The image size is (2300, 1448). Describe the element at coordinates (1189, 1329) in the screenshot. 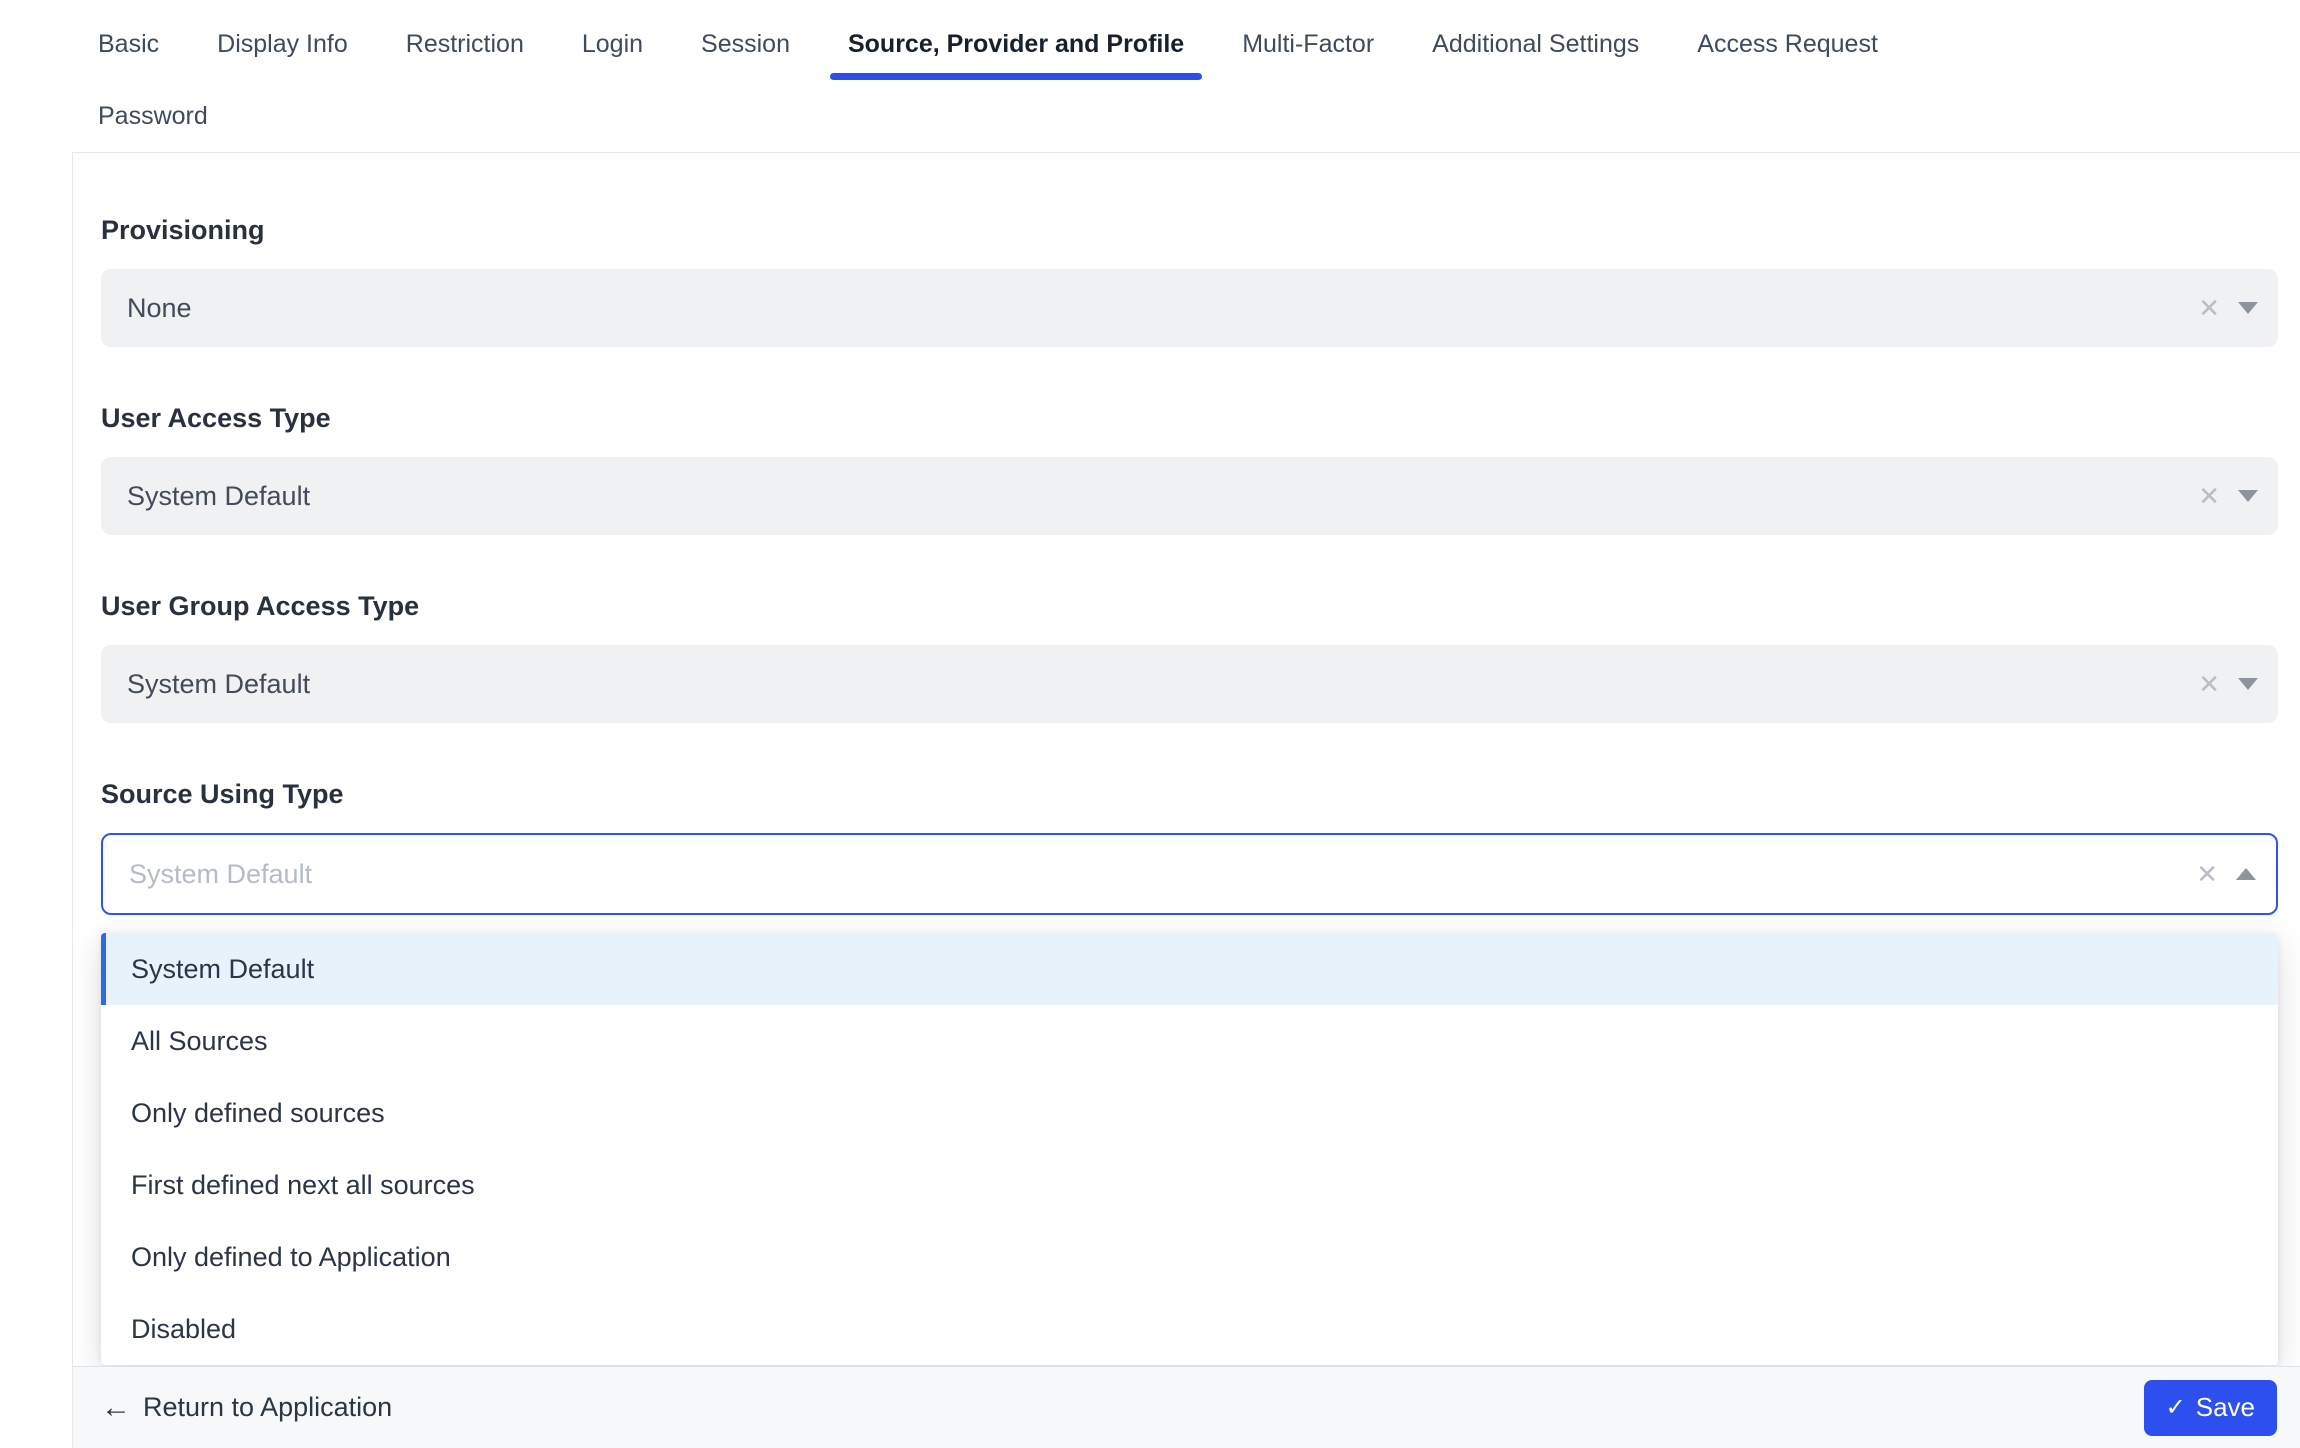

I see `option-disabled: Disabled` at that location.